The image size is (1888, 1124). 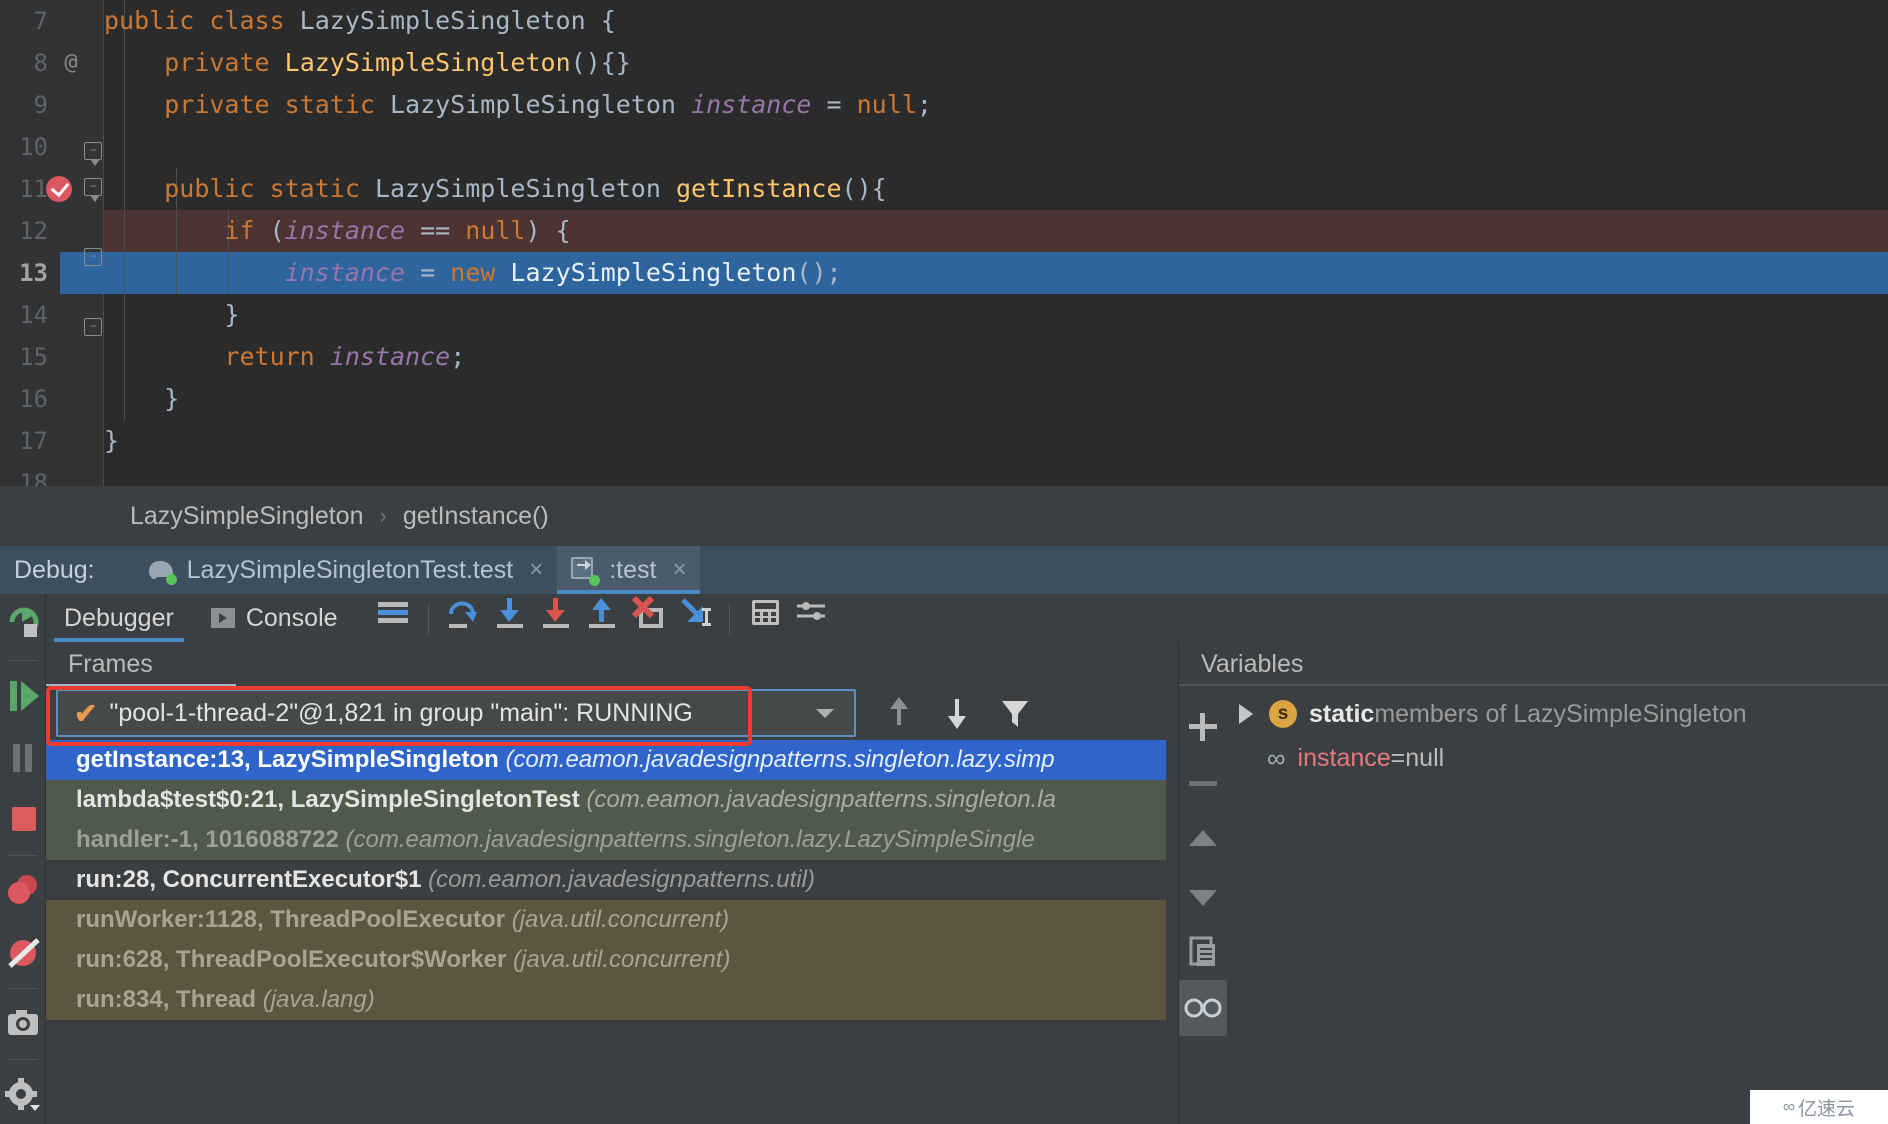 I want to click on debug-session-tab-test: :test ×, so click(x=629, y=570).